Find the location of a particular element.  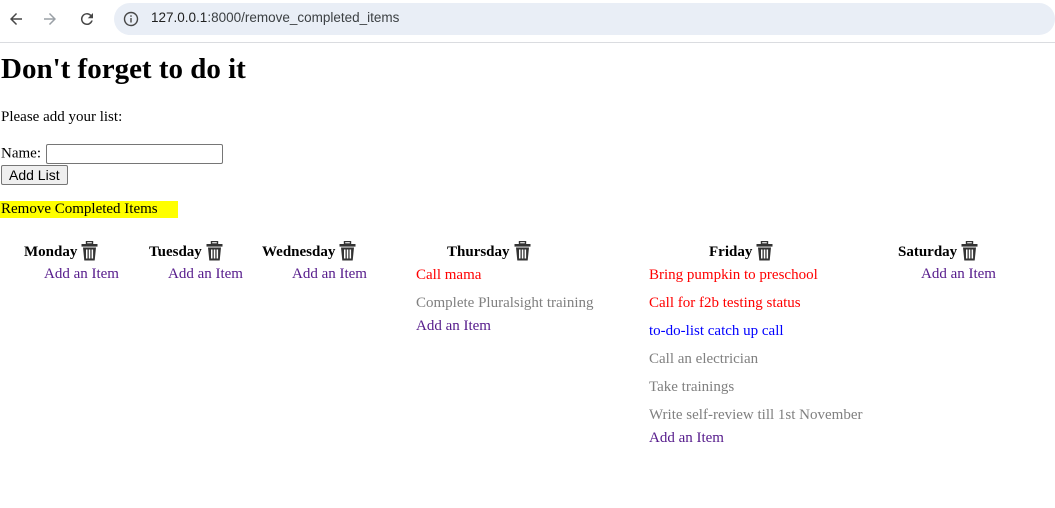

url-path: :8000/remove_completed_items is located at coordinates (303, 17).